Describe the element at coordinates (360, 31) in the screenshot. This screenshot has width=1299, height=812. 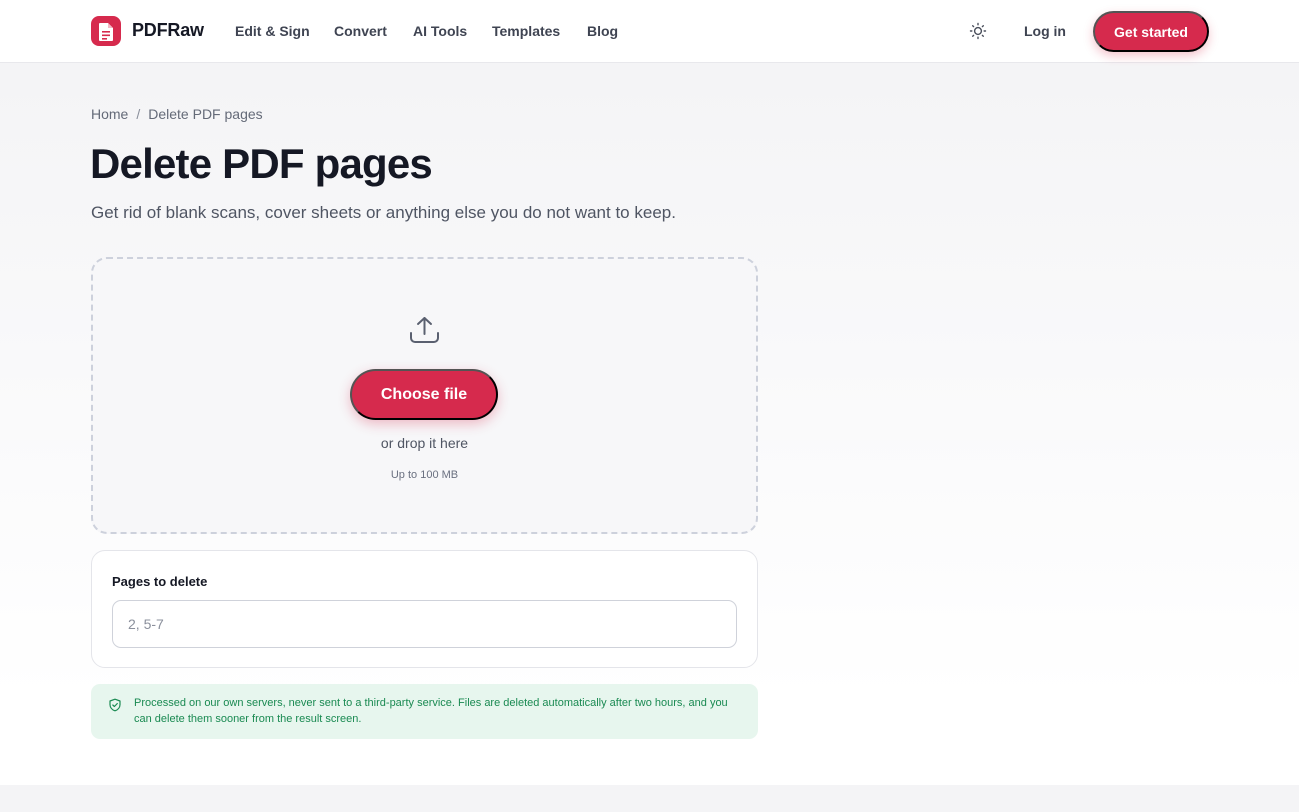
I see `nav-convert: Convert` at that location.